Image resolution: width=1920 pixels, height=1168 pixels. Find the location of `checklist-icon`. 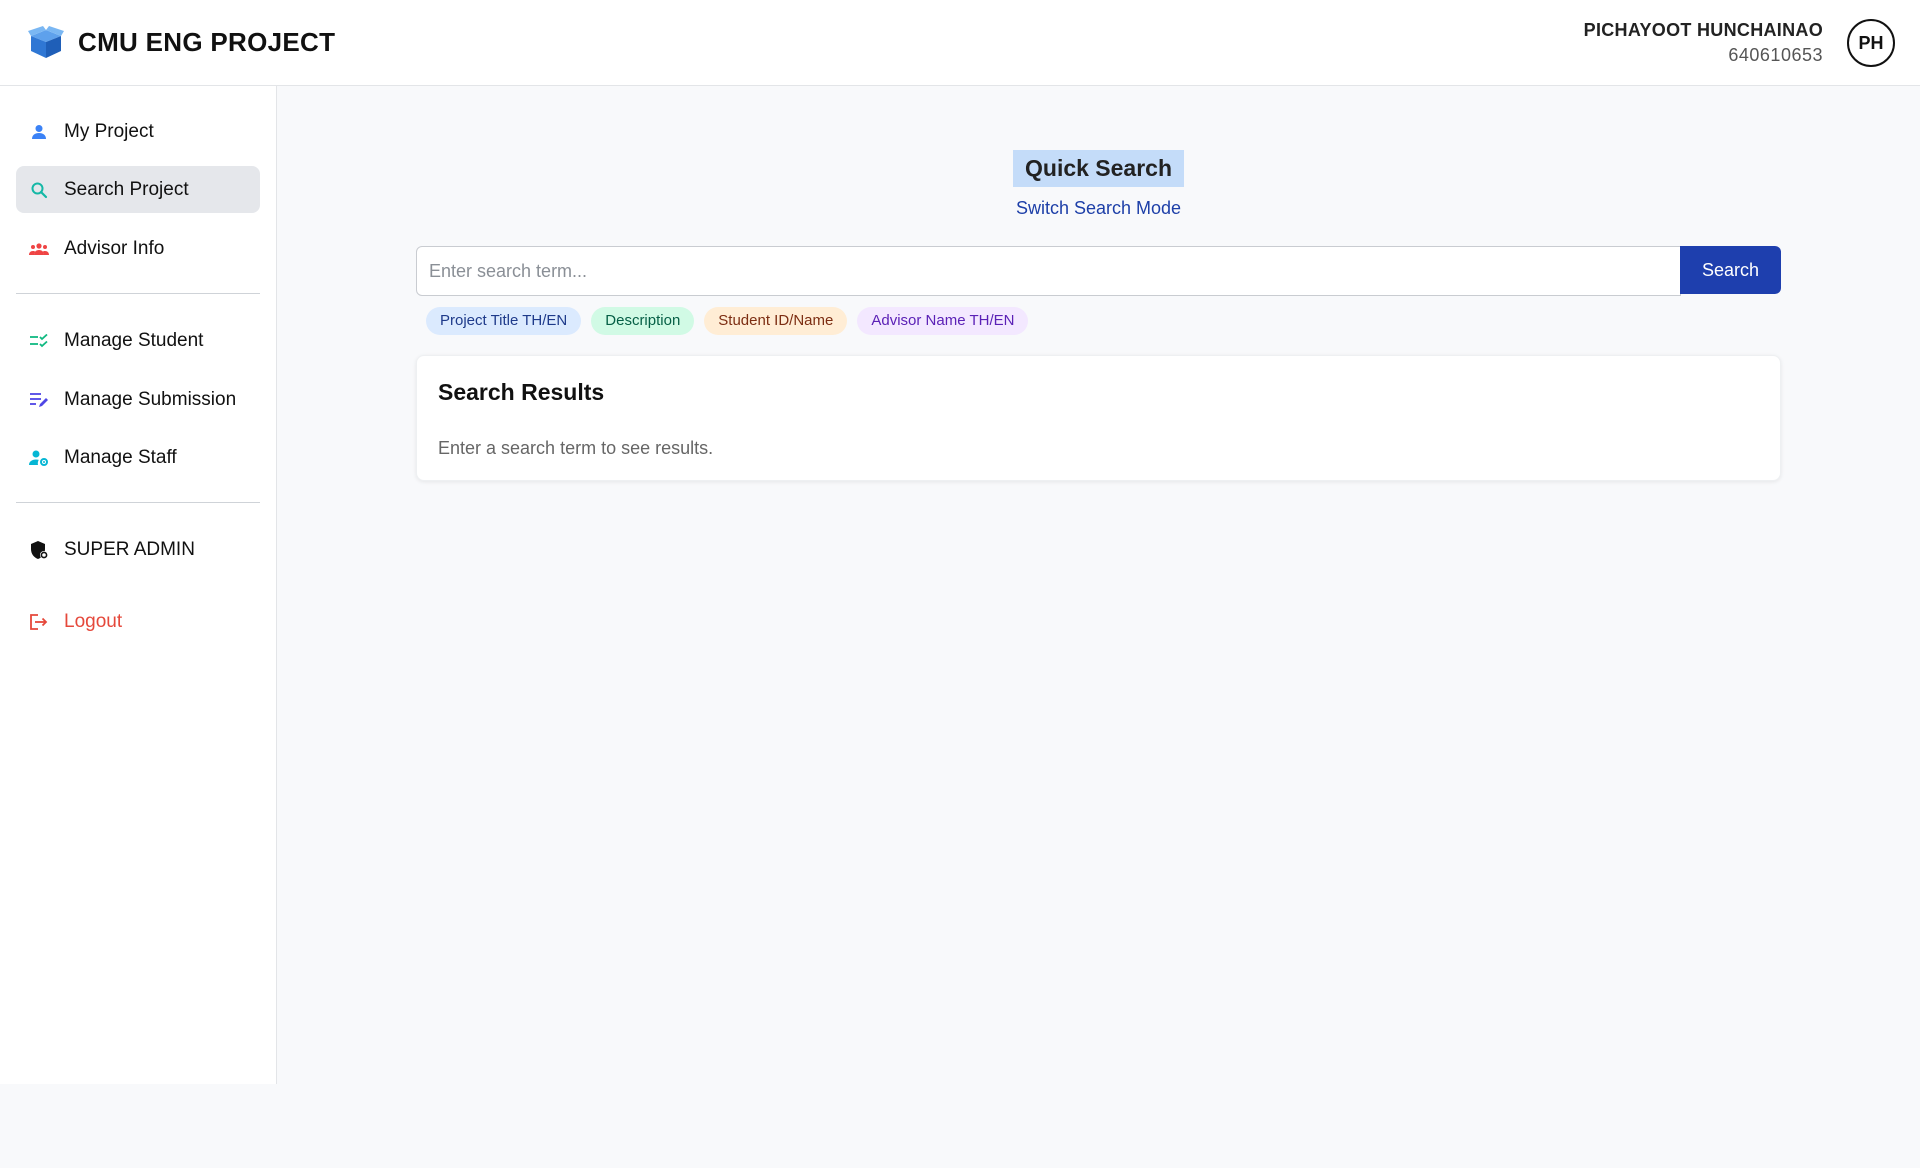

checklist-icon is located at coordinates (39, 341).